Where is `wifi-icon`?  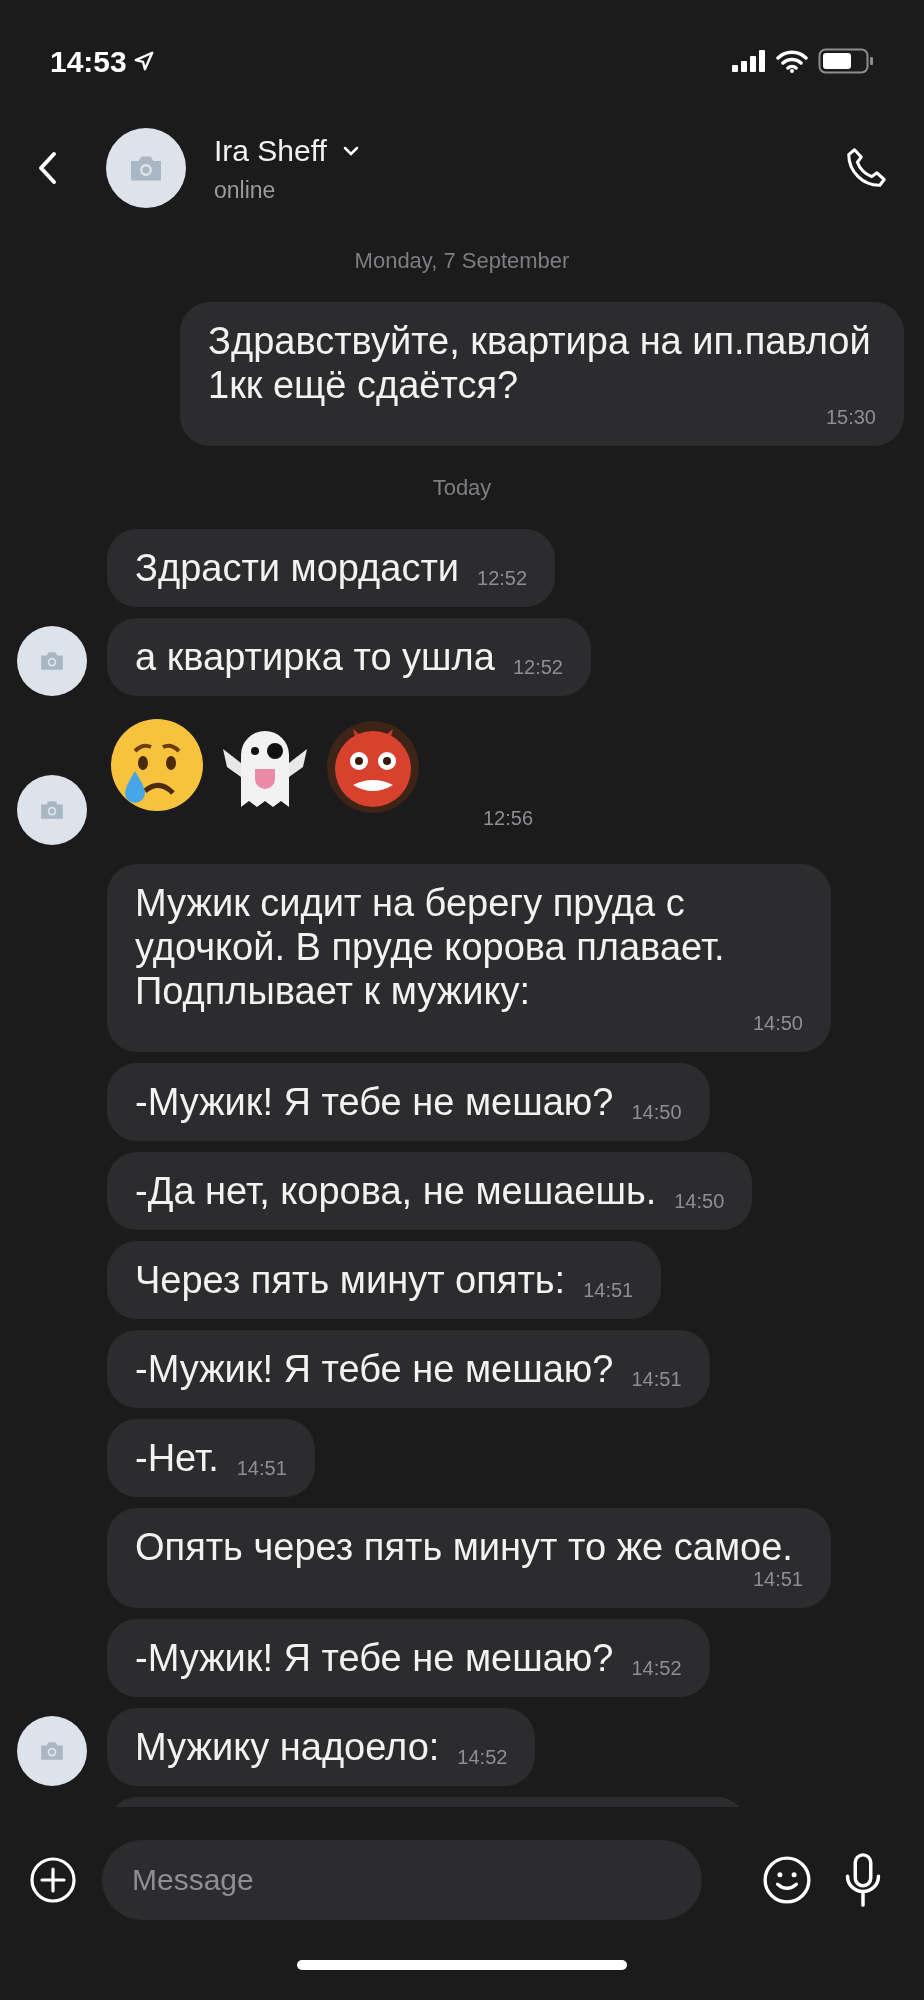
wifi-icon is located at coordinates (792, 61).